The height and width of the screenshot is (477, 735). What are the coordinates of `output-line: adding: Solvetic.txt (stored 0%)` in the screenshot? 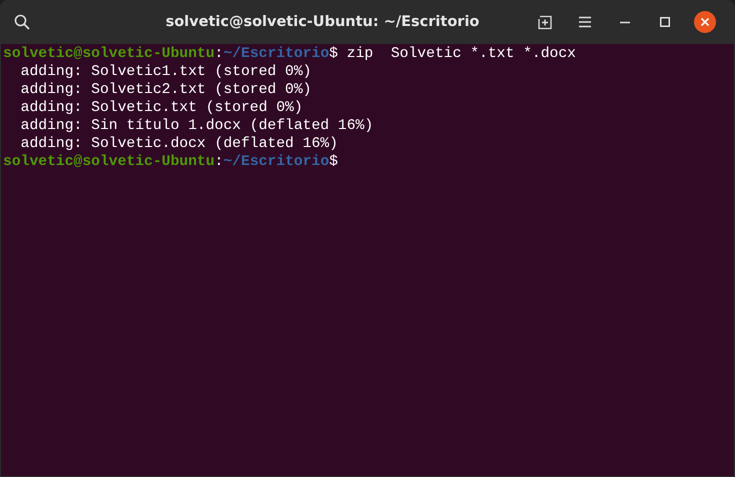 It's located at (161, 108).